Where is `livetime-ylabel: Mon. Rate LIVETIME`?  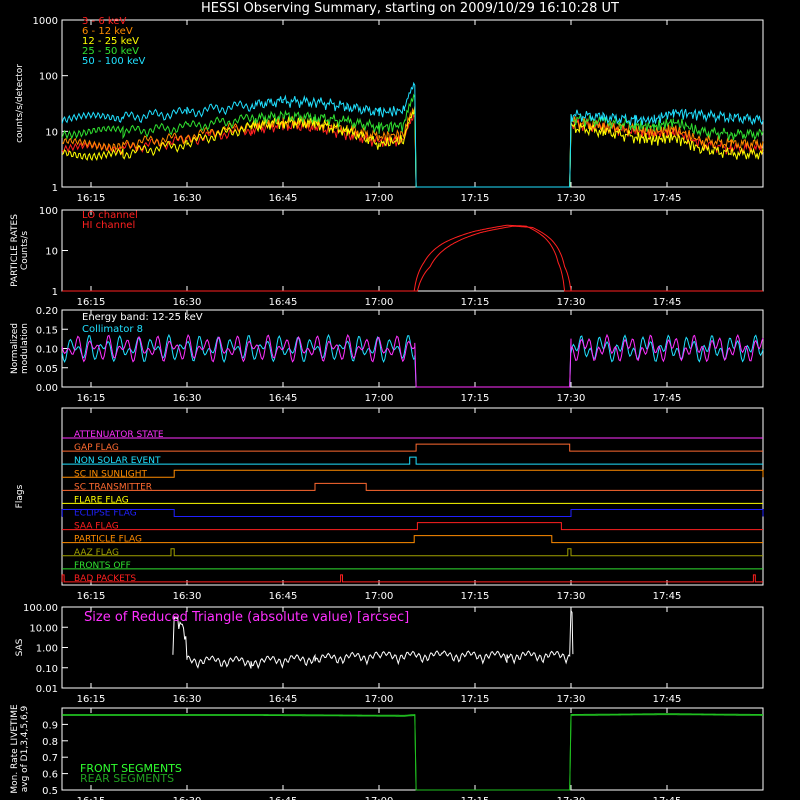
livetime-ylabel: Mon. Rate LIVETIME is located at coordinates (15, 749).